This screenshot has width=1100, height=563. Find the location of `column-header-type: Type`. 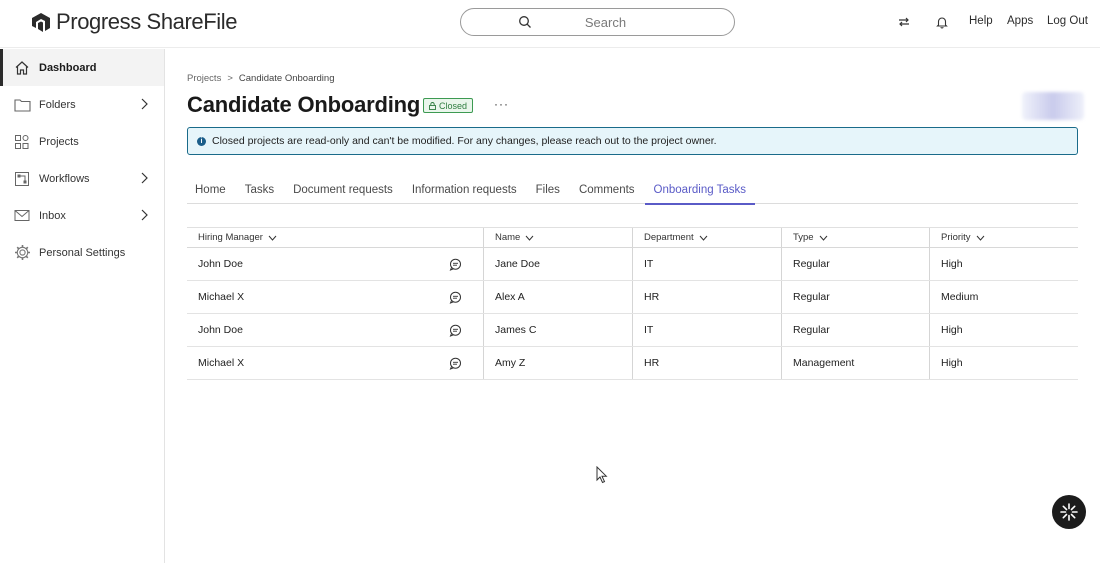

column-header-type: Type is located at coordinates (856, 237).